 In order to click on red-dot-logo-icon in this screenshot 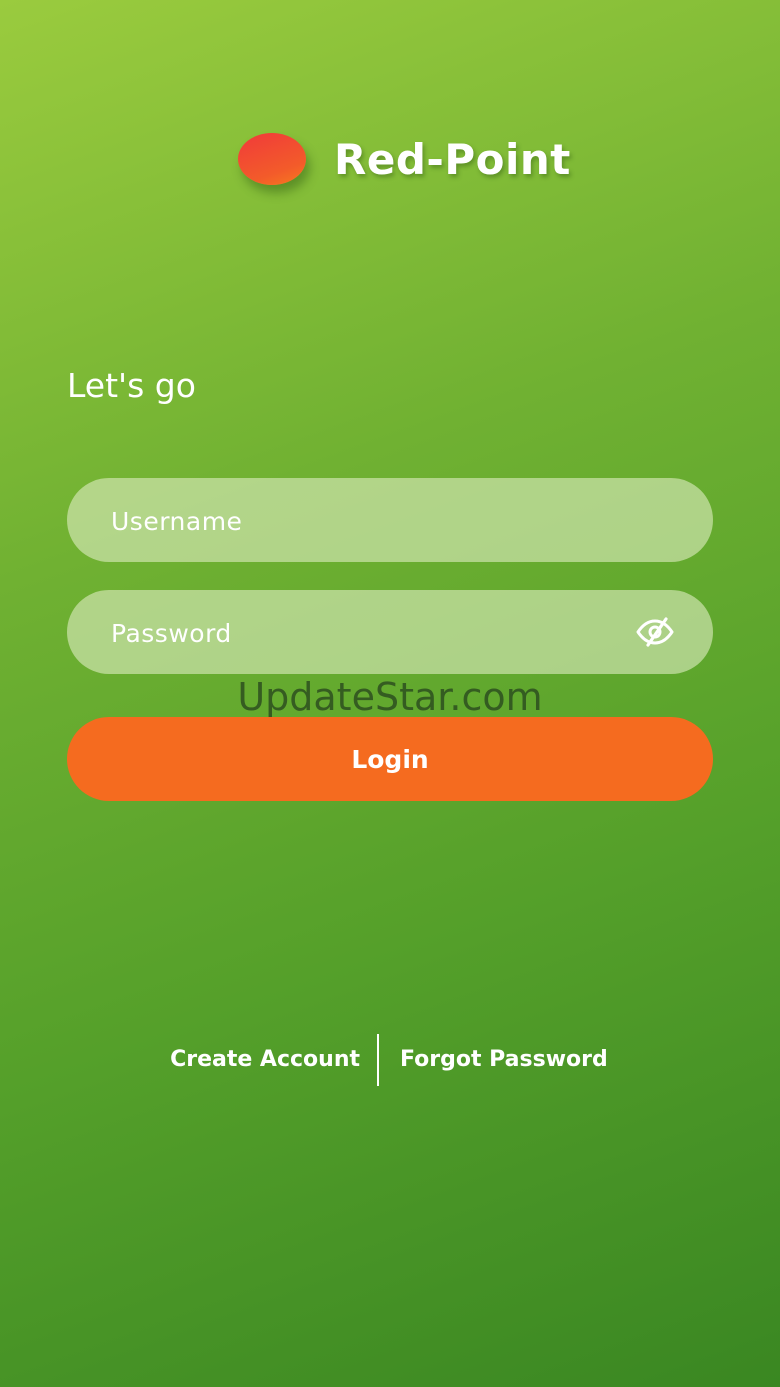, I will do `click(272, 159)`.